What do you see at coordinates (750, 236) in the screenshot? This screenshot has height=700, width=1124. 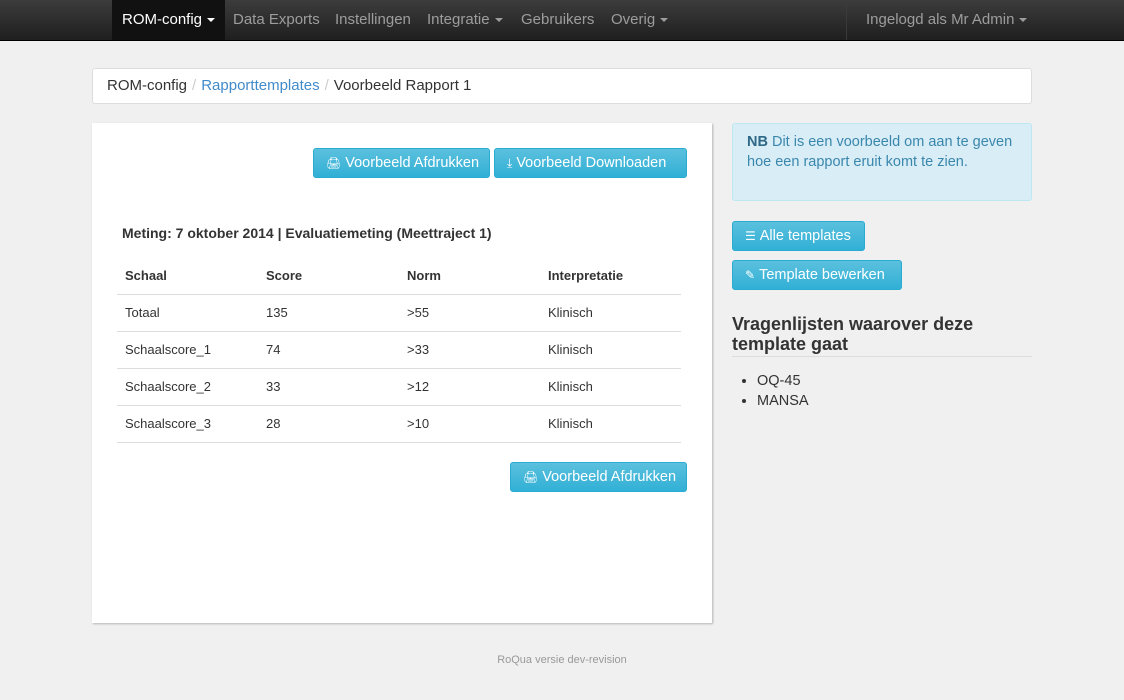 I see `list-icon: ☰` at bounding box center [750, 236].